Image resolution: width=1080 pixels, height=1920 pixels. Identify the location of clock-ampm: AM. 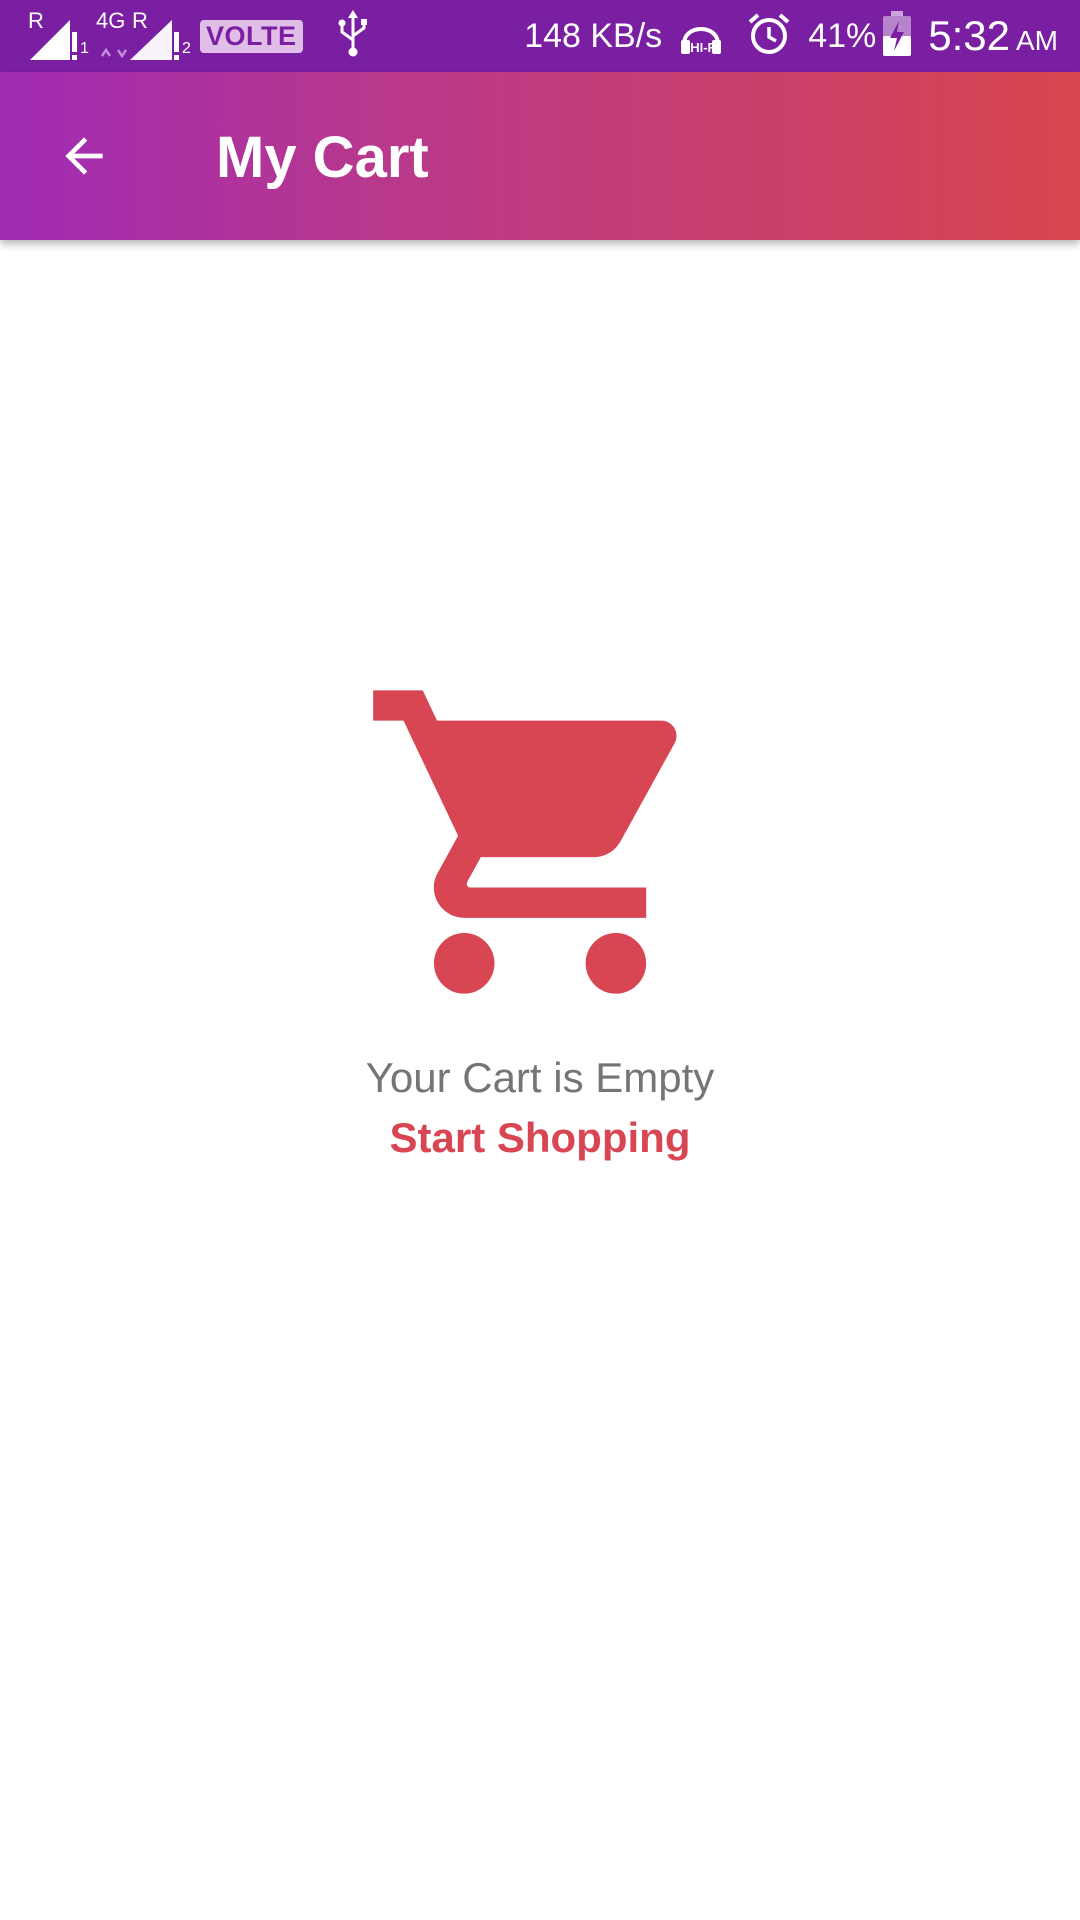
(1037, 40).